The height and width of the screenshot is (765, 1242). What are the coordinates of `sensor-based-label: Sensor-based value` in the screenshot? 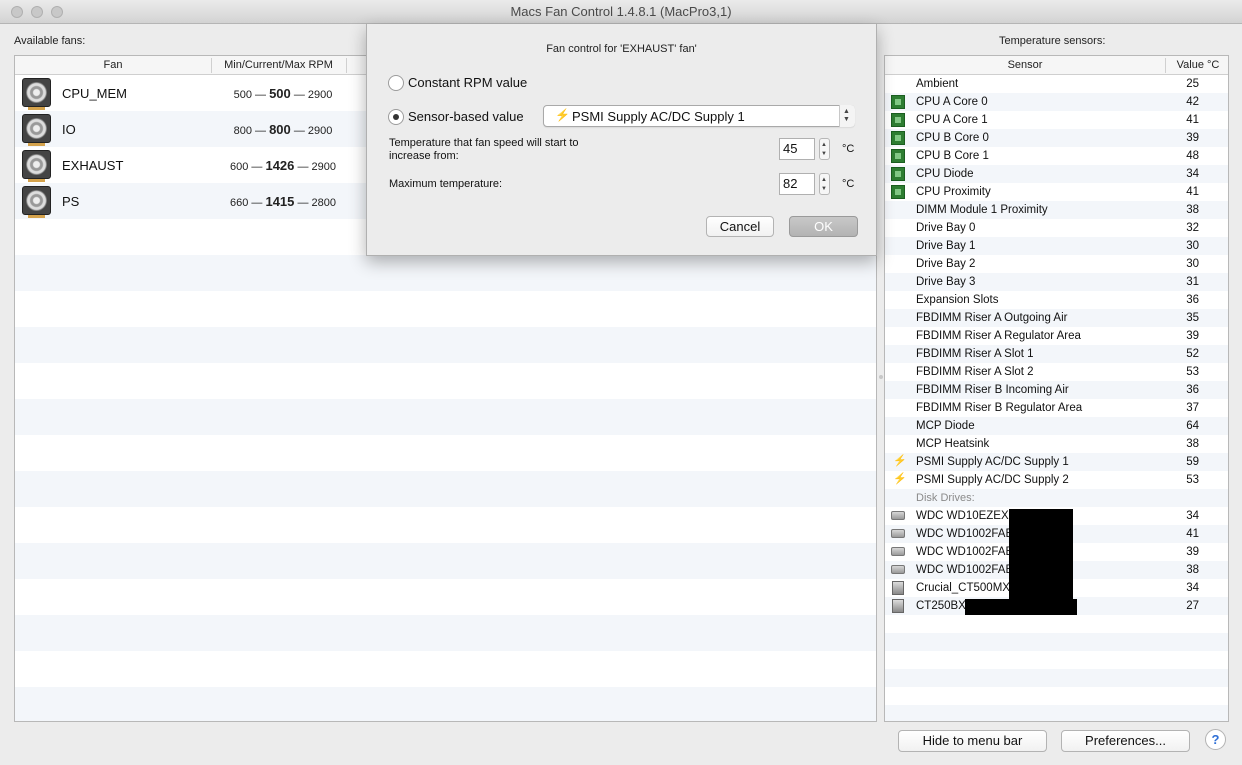 It's located at (466, 116).